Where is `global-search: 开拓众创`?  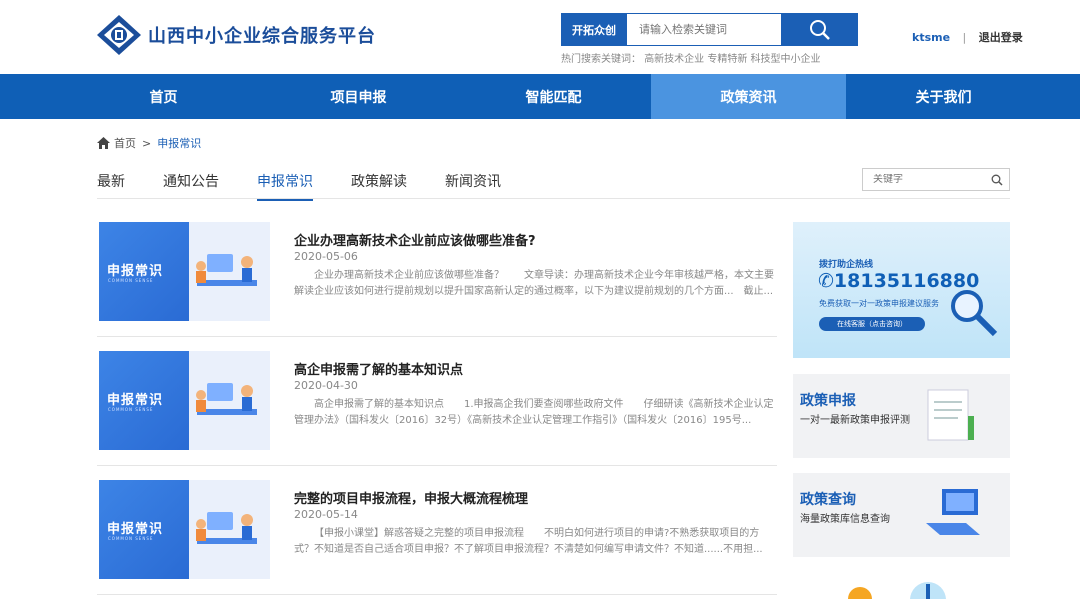 global-search: 开拓众创 is located at coordinates (709, 29).